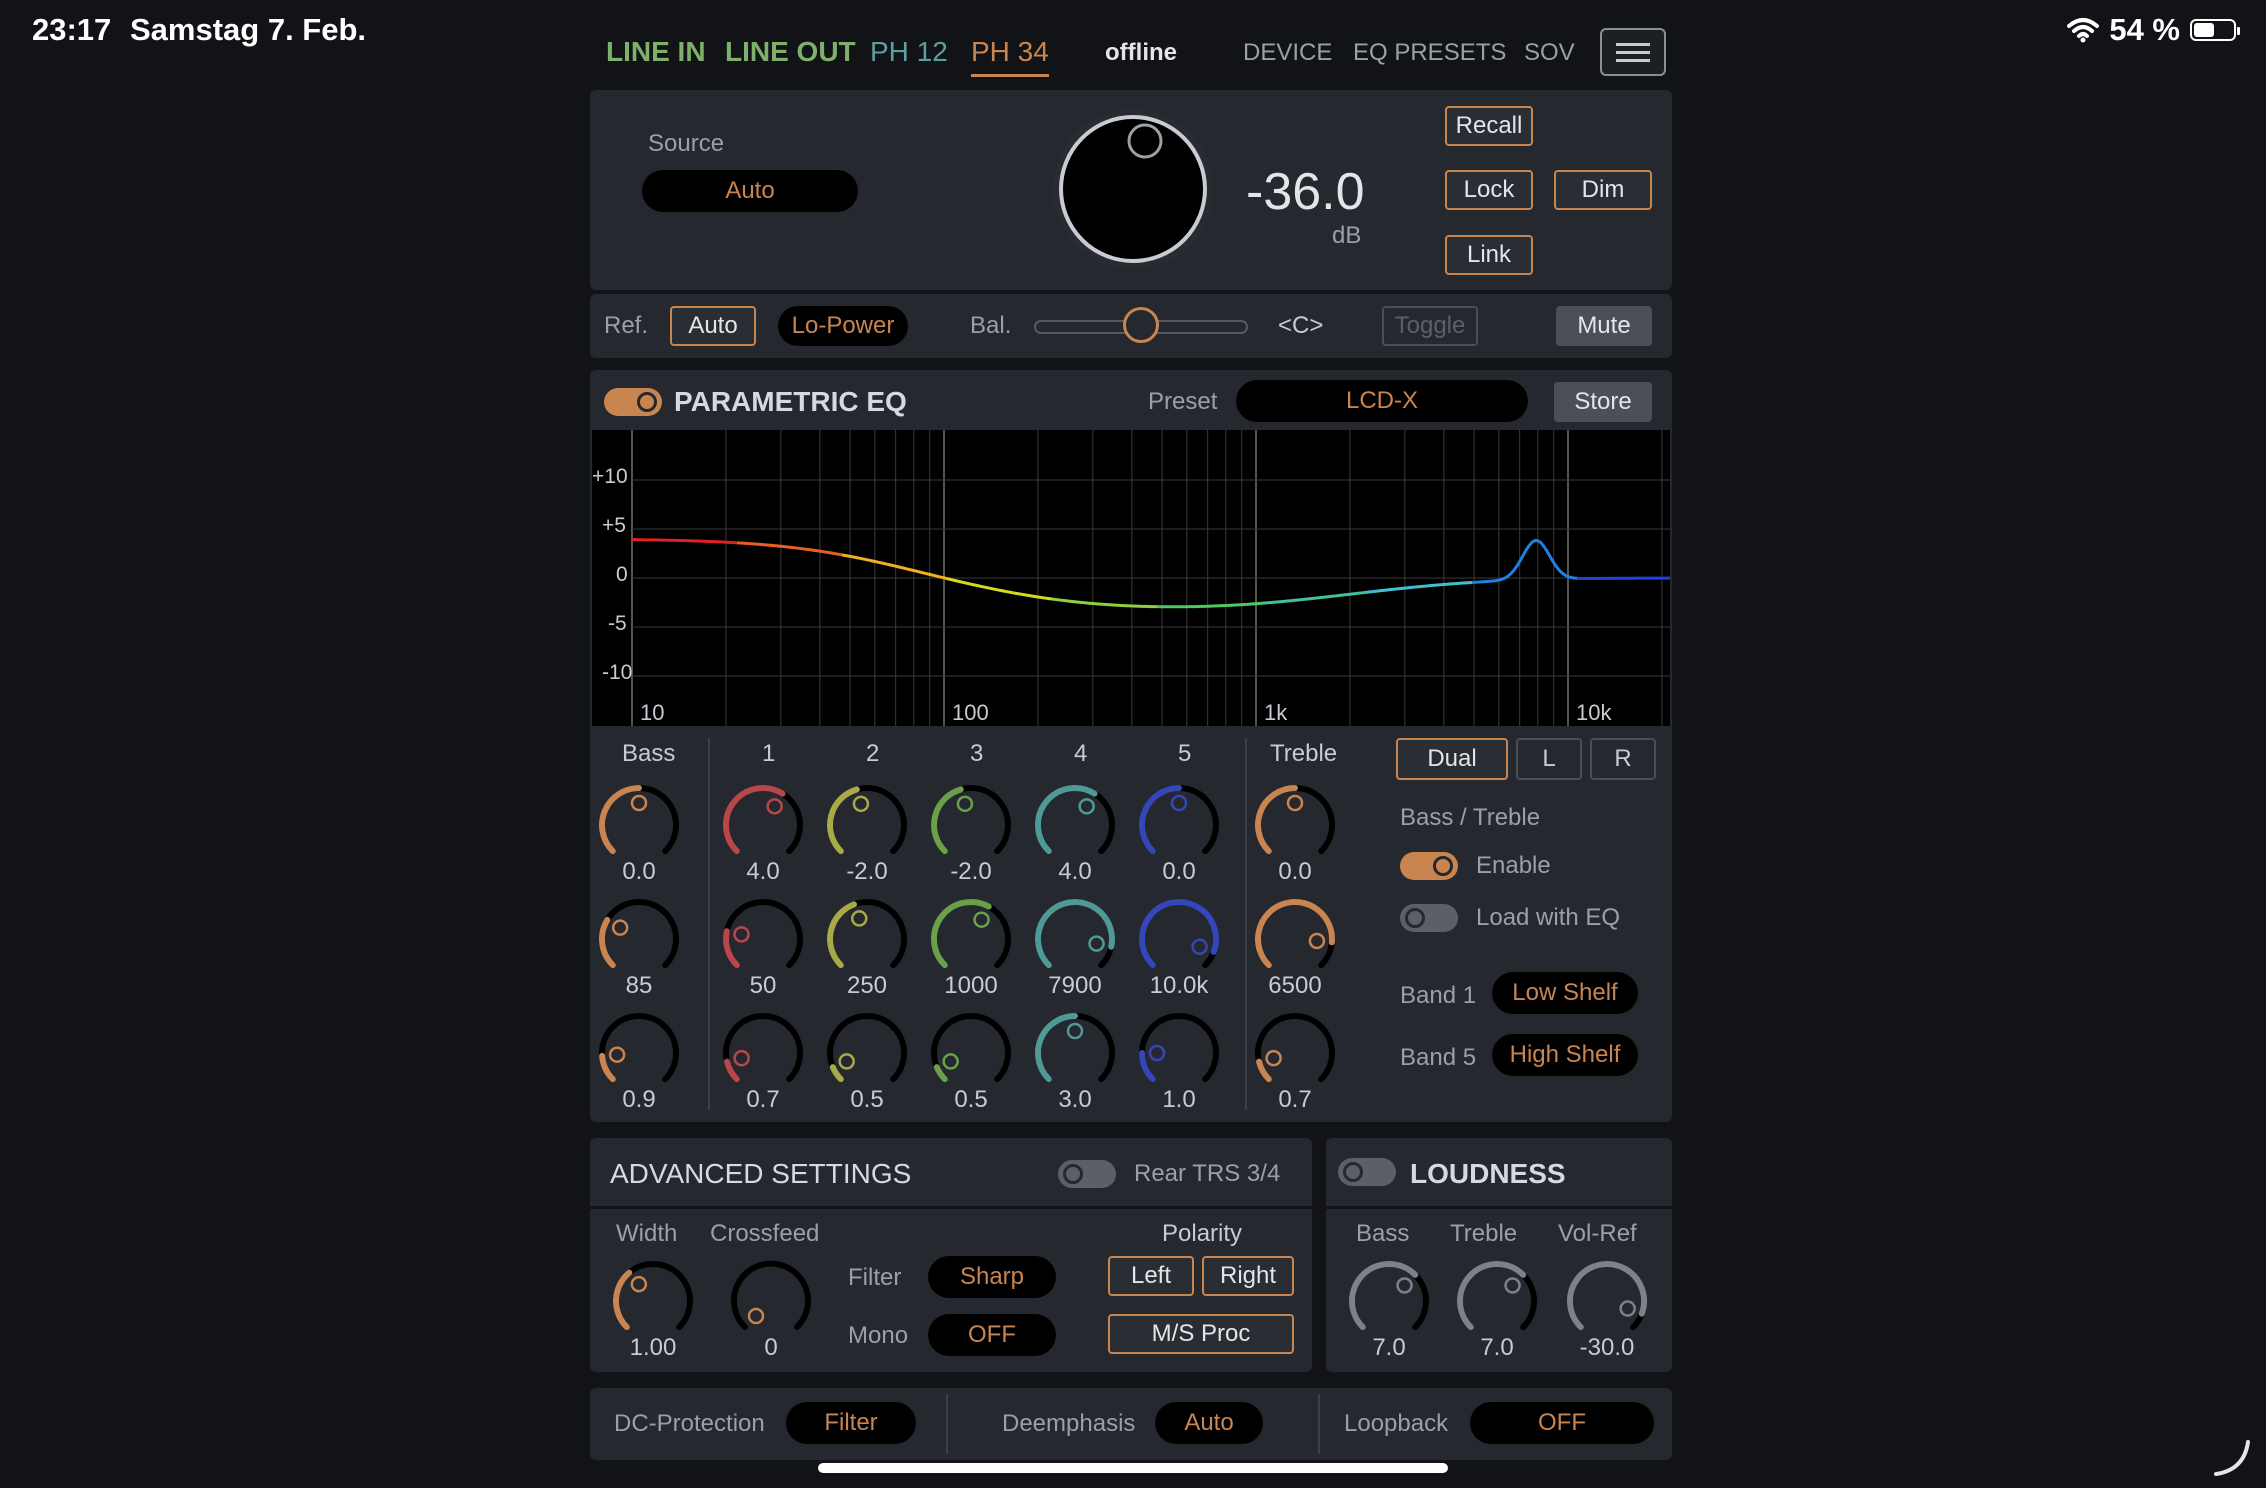  Describe the element at coordinates (878, 1335) in the screenshot. I see `mono-label: Mono` at that location.